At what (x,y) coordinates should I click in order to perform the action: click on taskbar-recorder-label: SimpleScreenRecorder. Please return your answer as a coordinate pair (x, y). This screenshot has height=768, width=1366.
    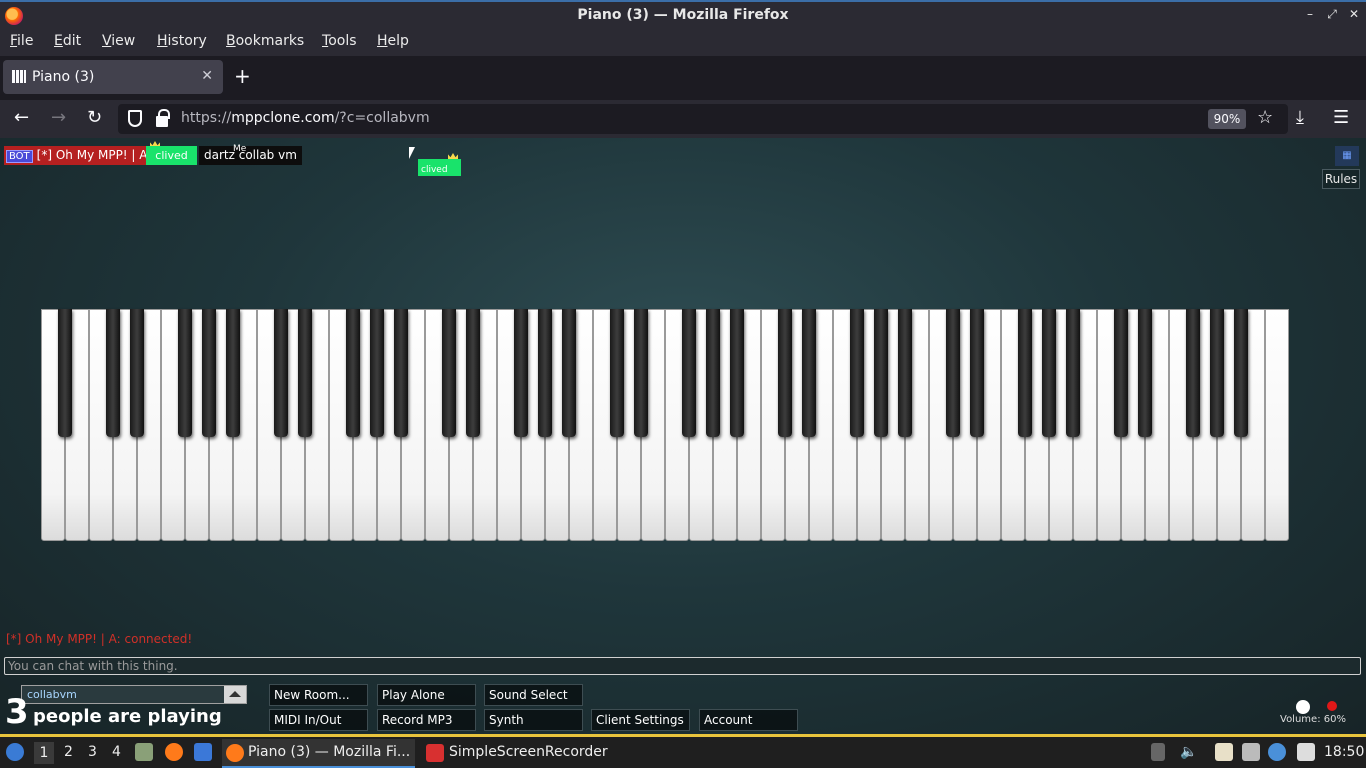
    Looking at the image, I should click on (528, 752).